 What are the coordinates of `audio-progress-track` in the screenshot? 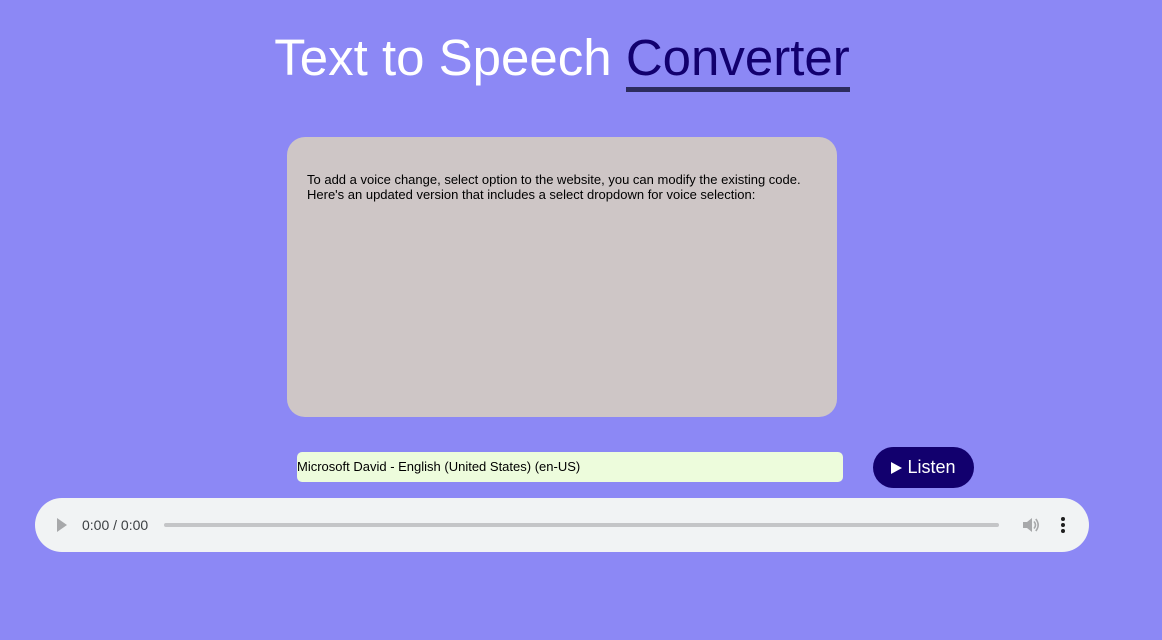 It's located at (581, 525).